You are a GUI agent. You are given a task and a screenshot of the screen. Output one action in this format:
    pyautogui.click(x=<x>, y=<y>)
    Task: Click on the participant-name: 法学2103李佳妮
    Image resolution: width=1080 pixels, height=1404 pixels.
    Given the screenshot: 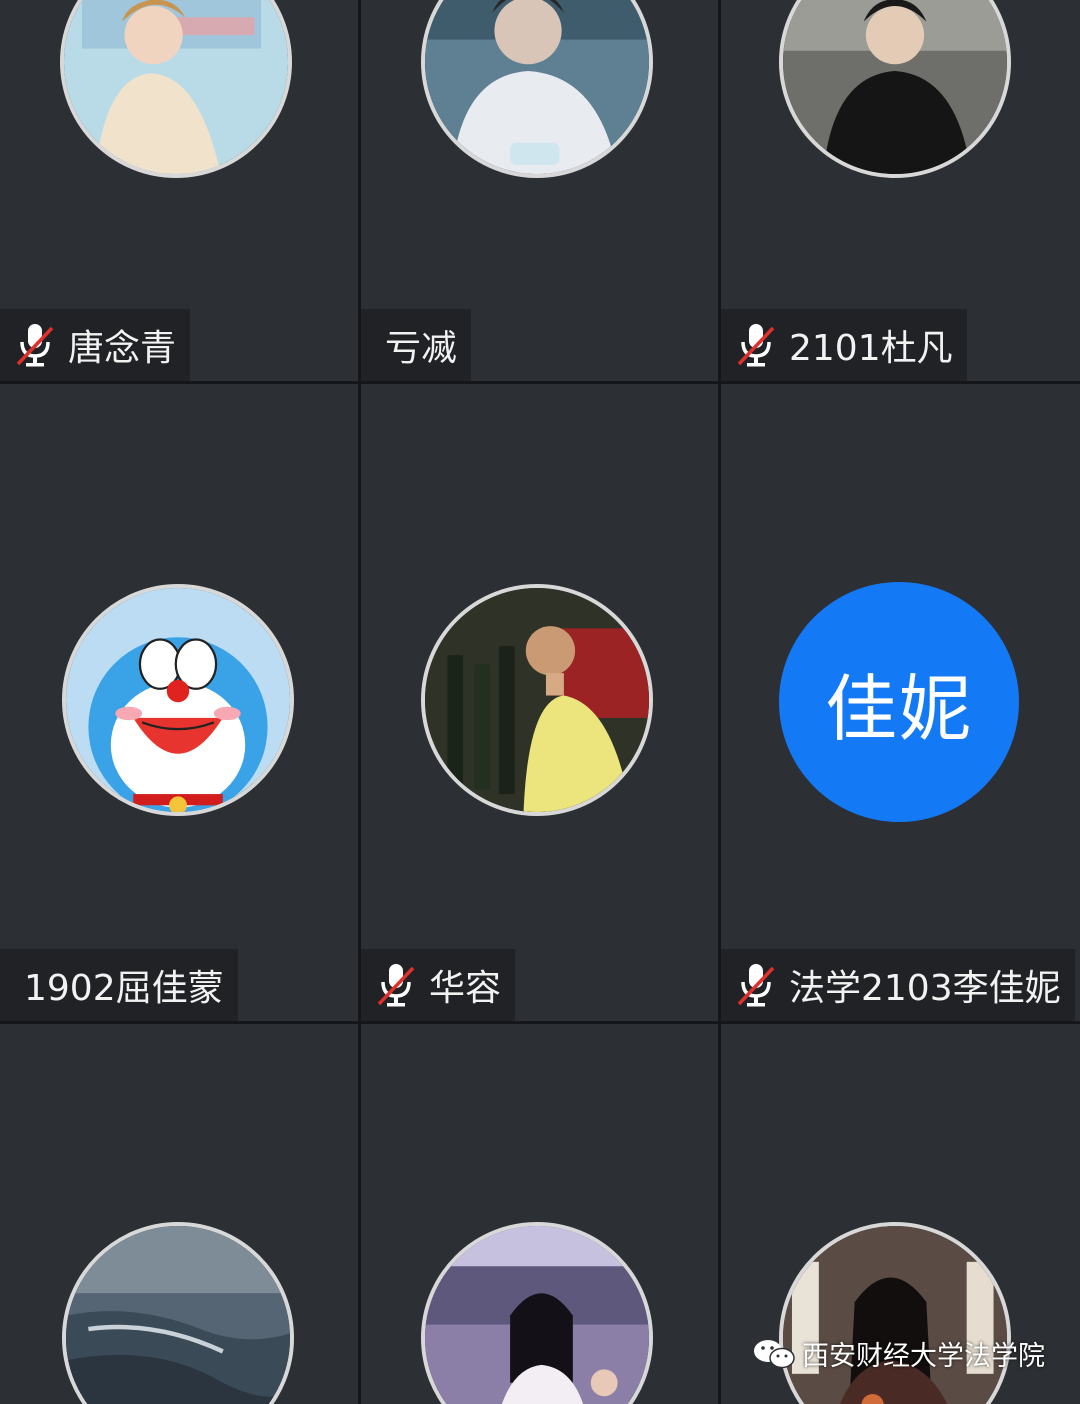 What is the action you would take?
    pyautogui.click(x=925, y=988)
    